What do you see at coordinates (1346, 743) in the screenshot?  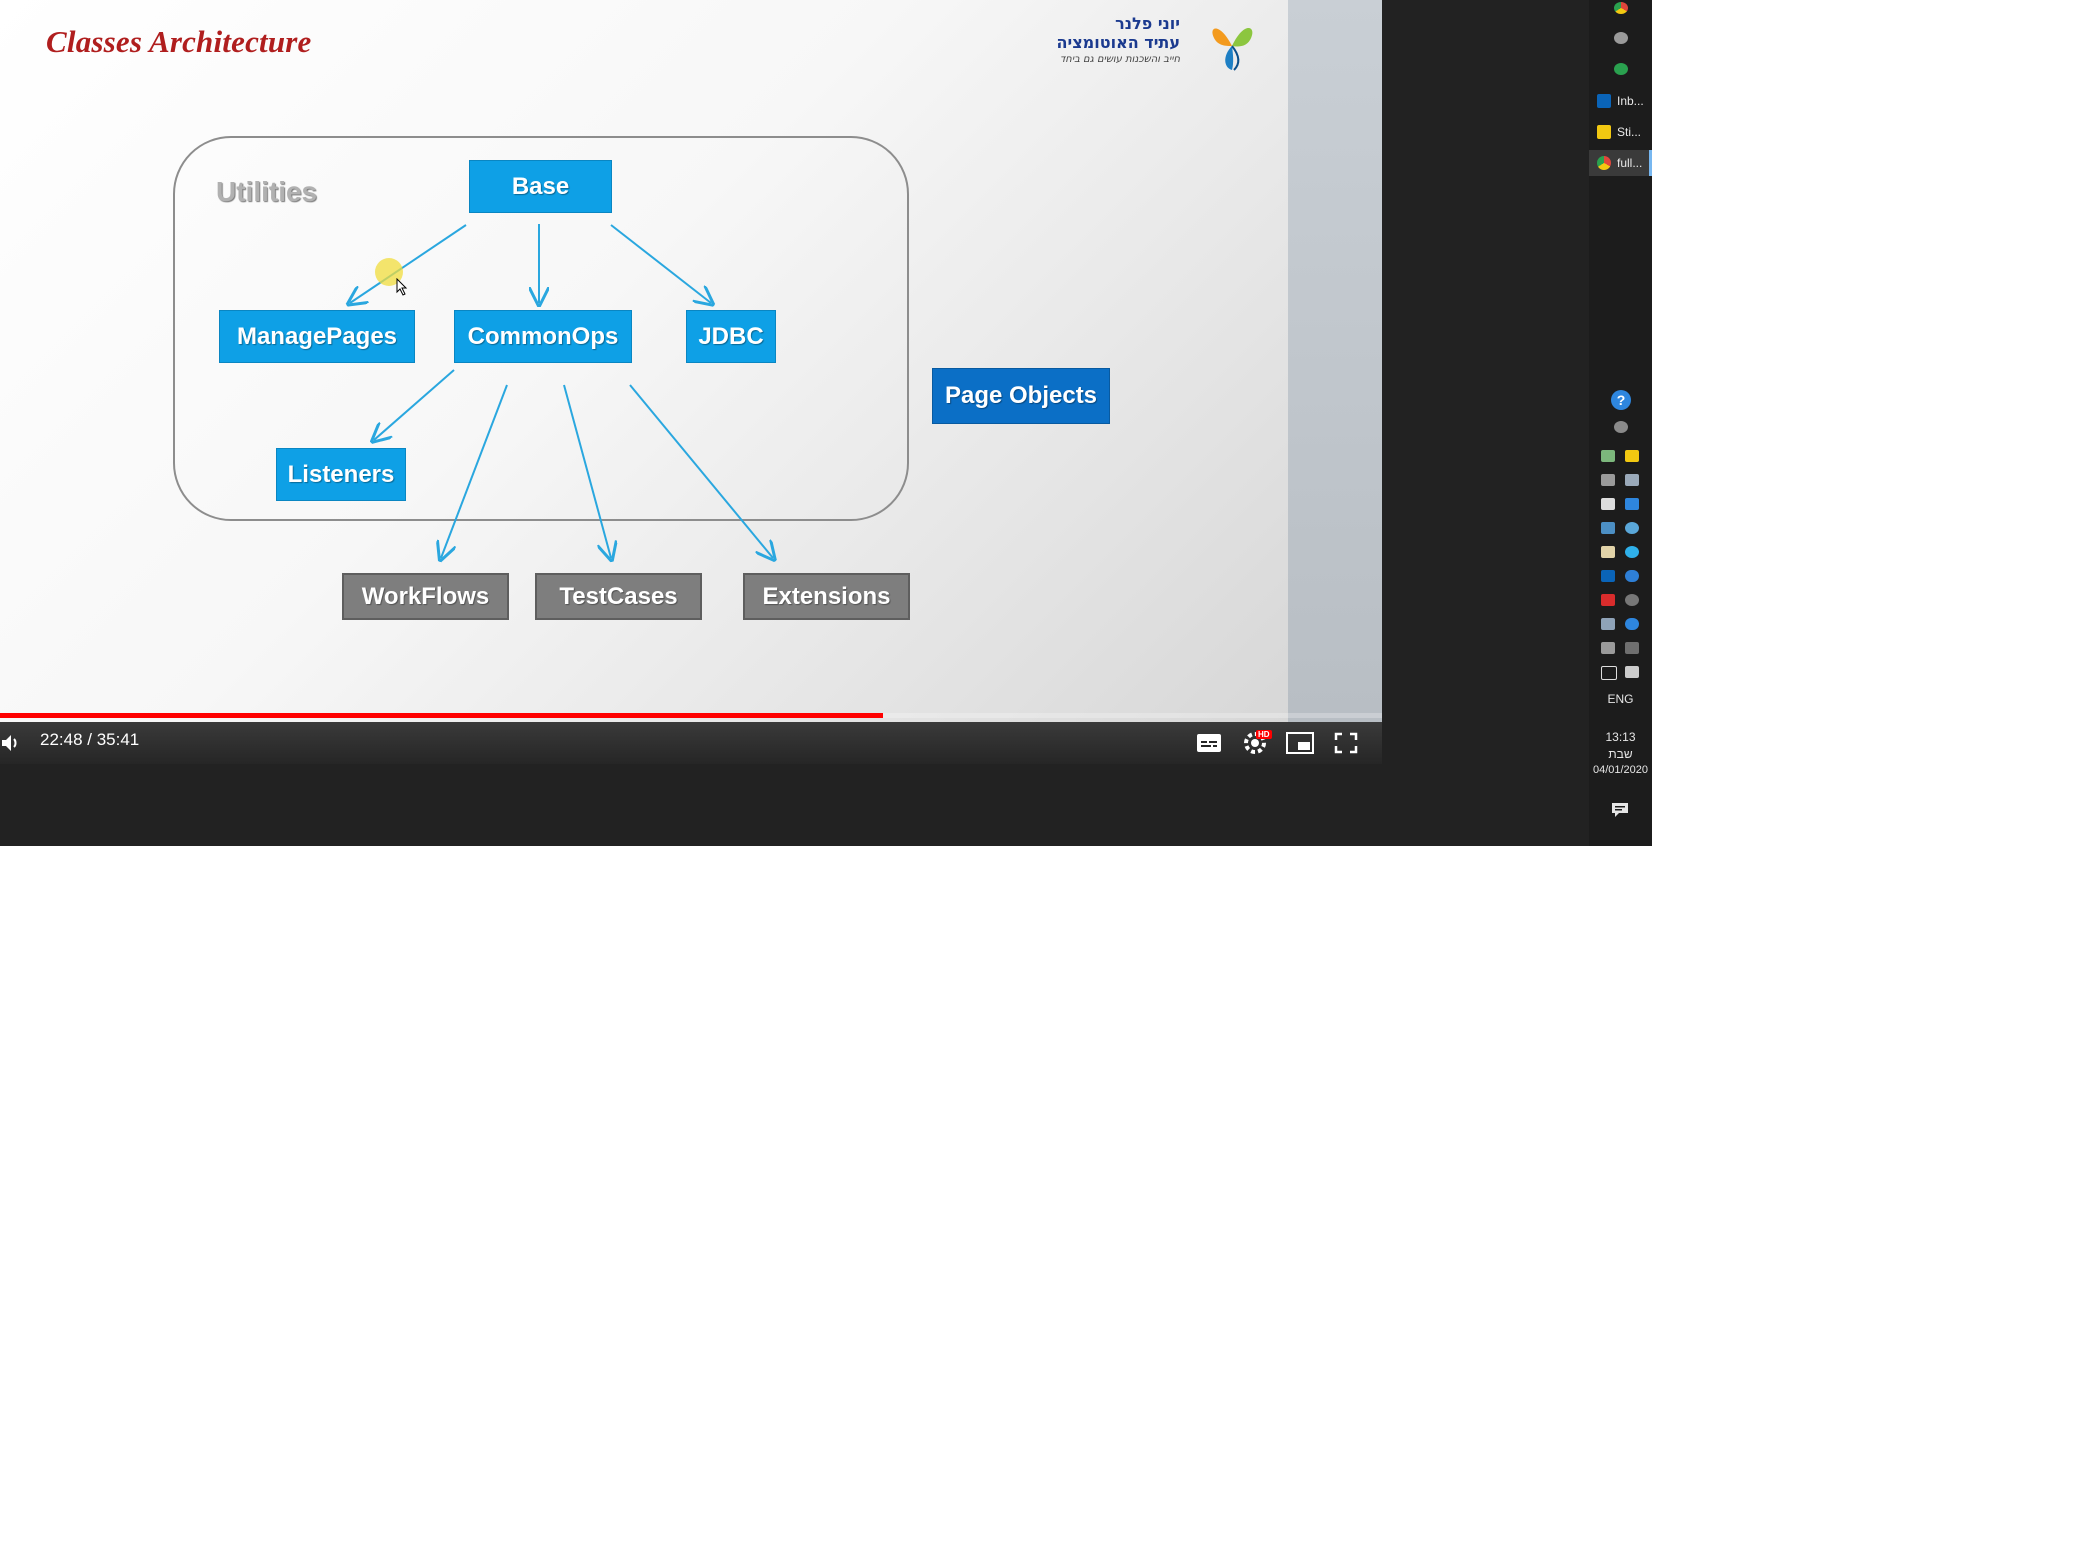 I see `fullscreen-icon` at bounding box center [1346, 743].